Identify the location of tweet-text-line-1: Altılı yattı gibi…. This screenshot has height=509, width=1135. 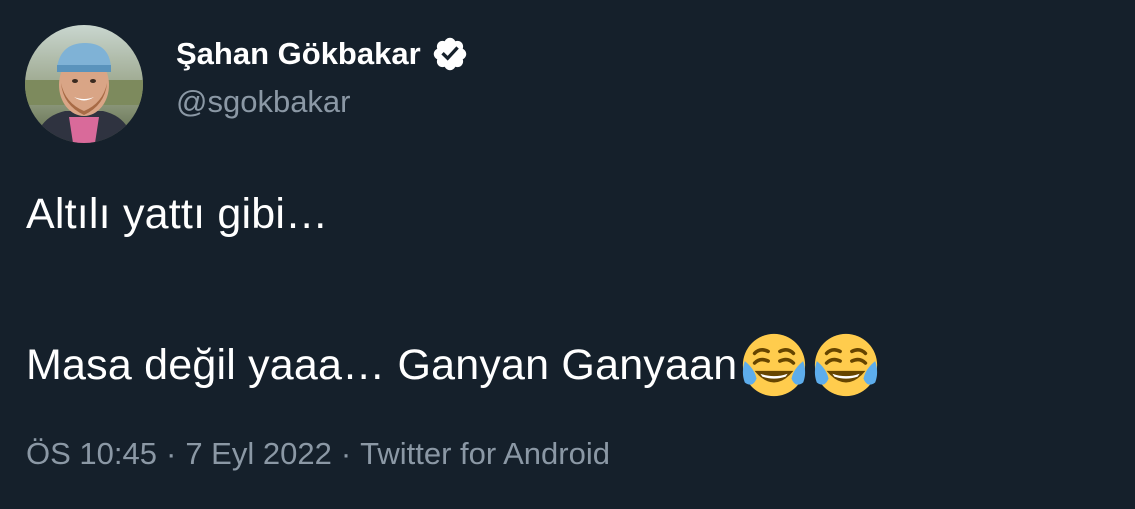
(177, 214).